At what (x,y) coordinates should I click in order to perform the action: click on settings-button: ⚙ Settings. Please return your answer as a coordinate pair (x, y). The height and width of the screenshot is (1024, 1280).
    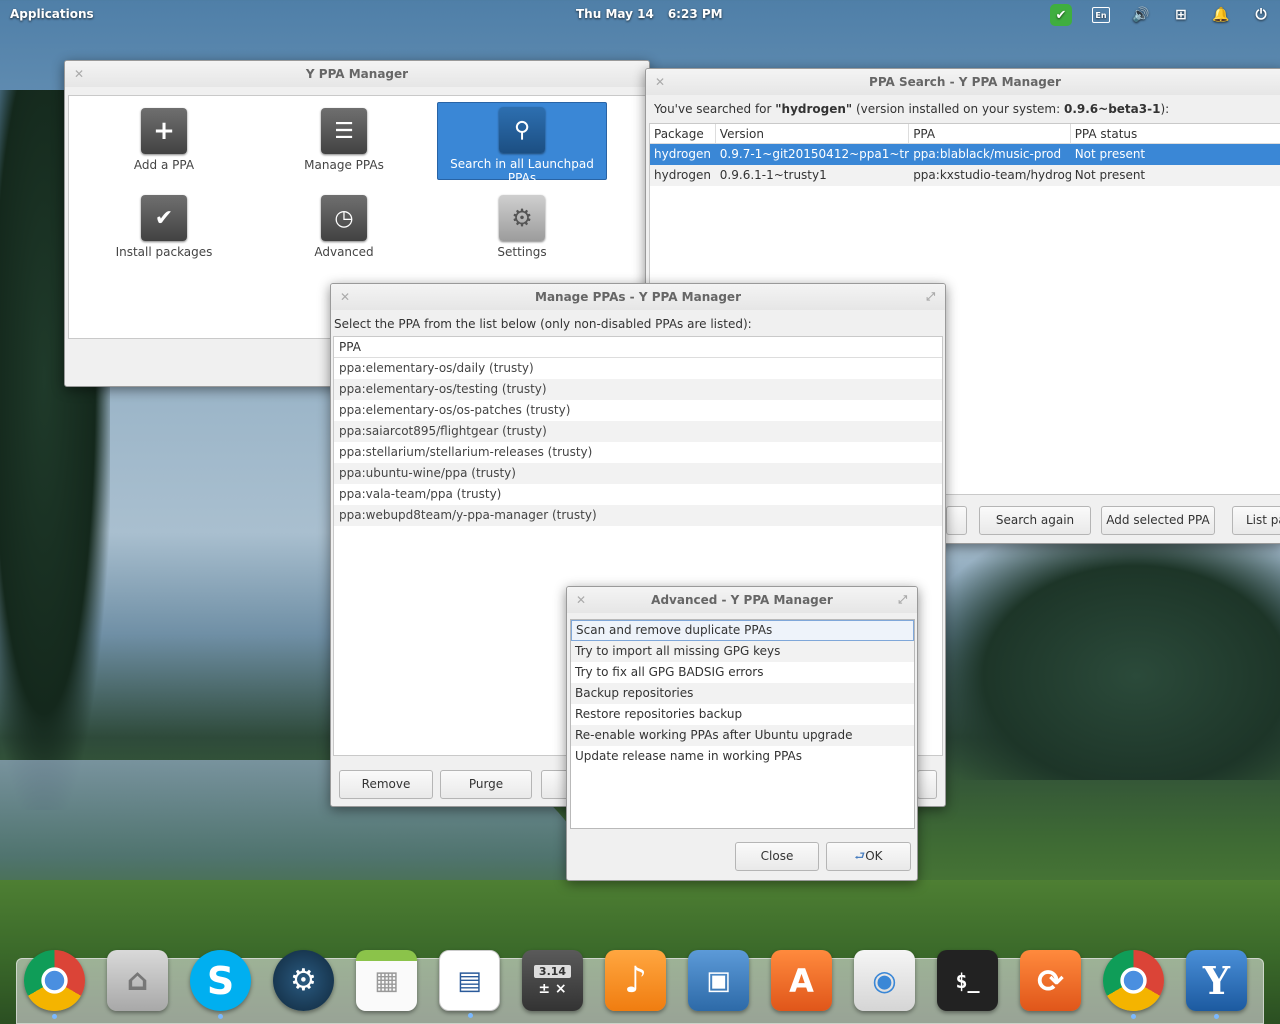
    Looking at the image, I should click on (522, 230).